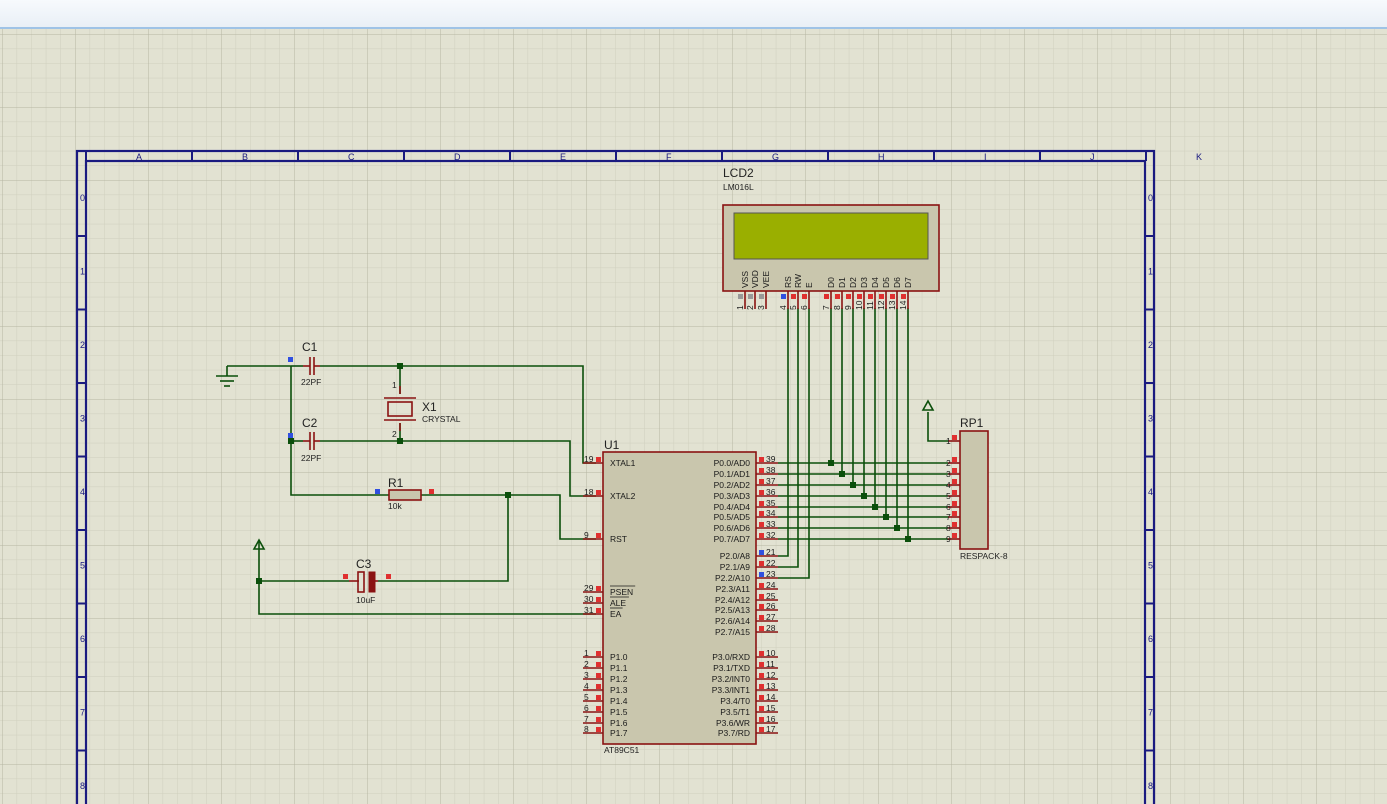 The height and width of the screenshot is (804, 1387). I want to click on frame-row-label-right: 6, so click(1150, 639).